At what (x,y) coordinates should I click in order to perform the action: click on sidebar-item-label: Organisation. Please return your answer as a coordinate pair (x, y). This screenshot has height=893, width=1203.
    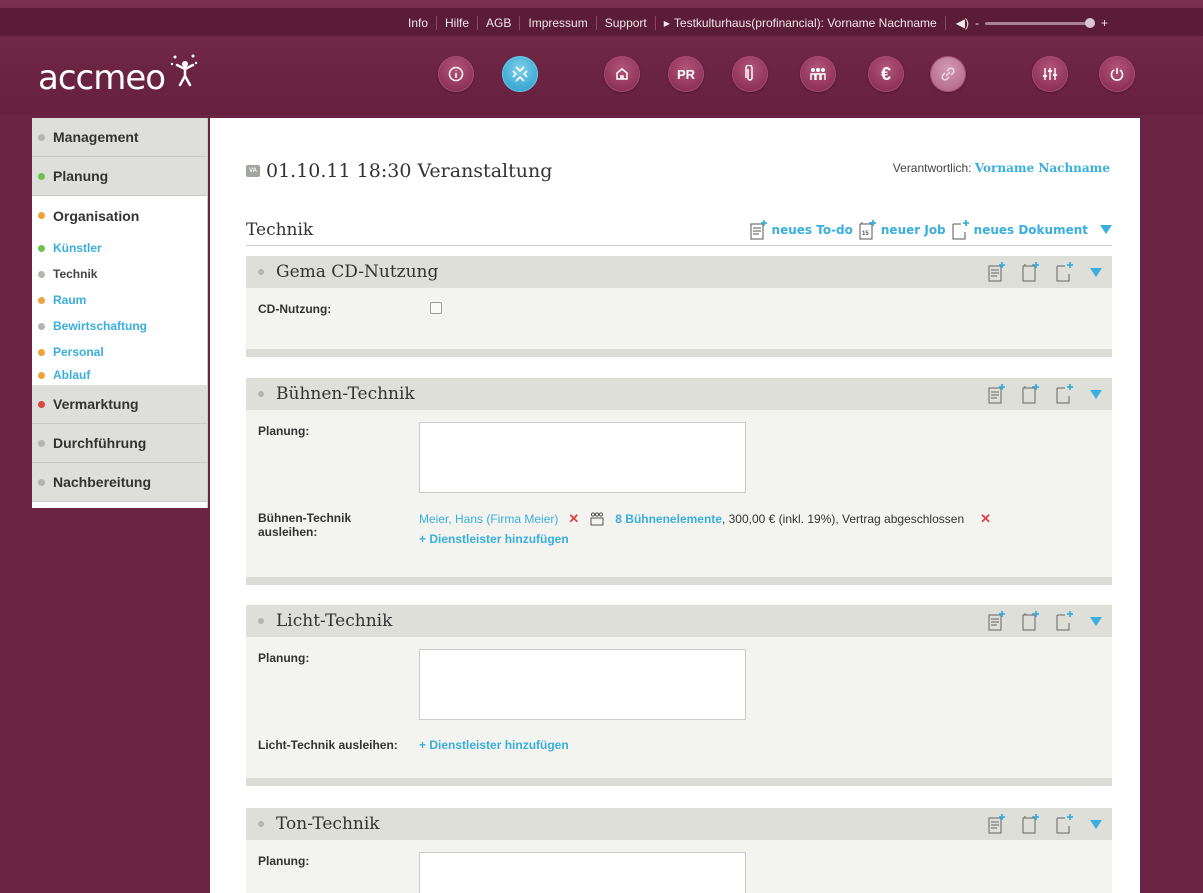
    Looking at the image, I should click on (96, 215).